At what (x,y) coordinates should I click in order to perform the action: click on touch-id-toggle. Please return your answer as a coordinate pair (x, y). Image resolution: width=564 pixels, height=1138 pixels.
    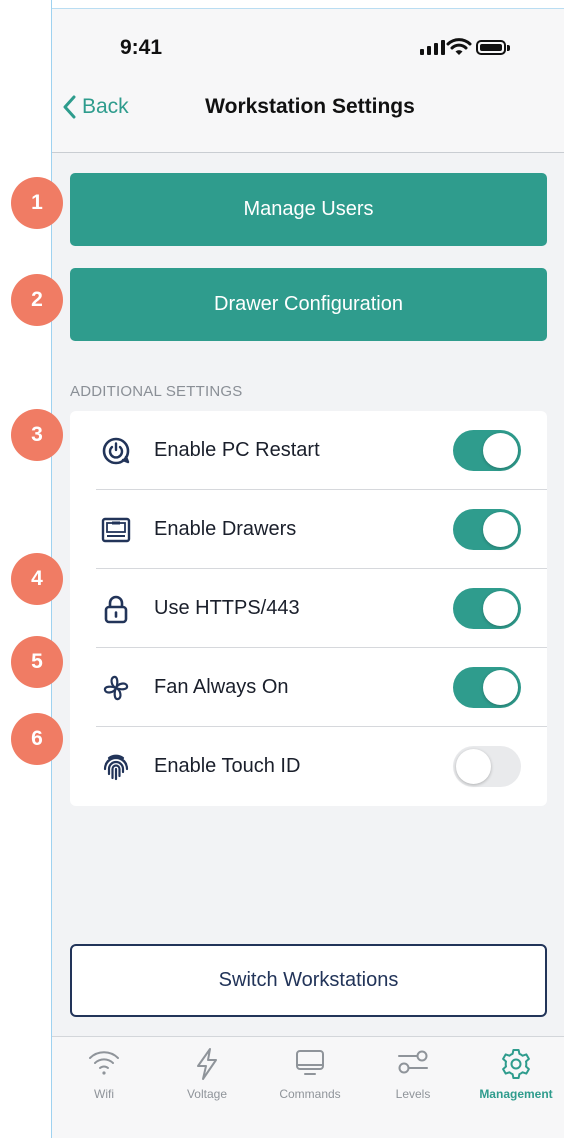
    Looking at the image, I should click on (487, 766).